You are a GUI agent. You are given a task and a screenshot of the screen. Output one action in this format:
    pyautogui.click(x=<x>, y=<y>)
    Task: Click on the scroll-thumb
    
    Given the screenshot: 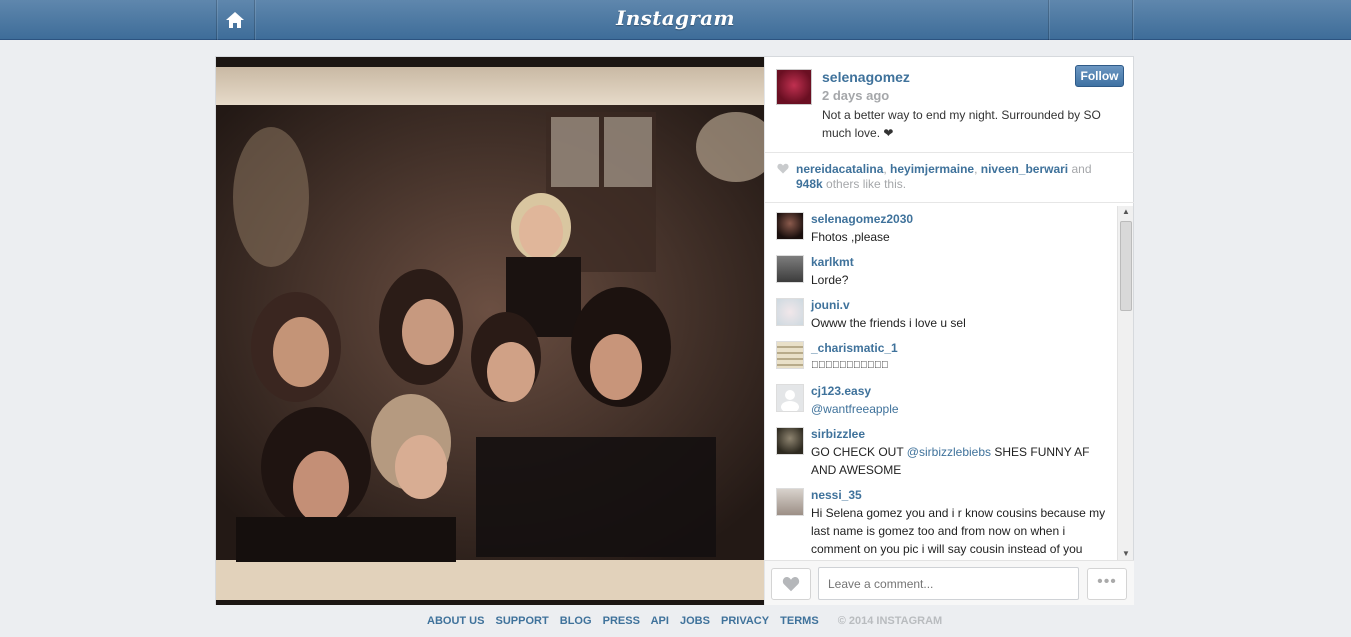 What is the action you would take?
    pyautogui.click(x=1126, y=266)
    